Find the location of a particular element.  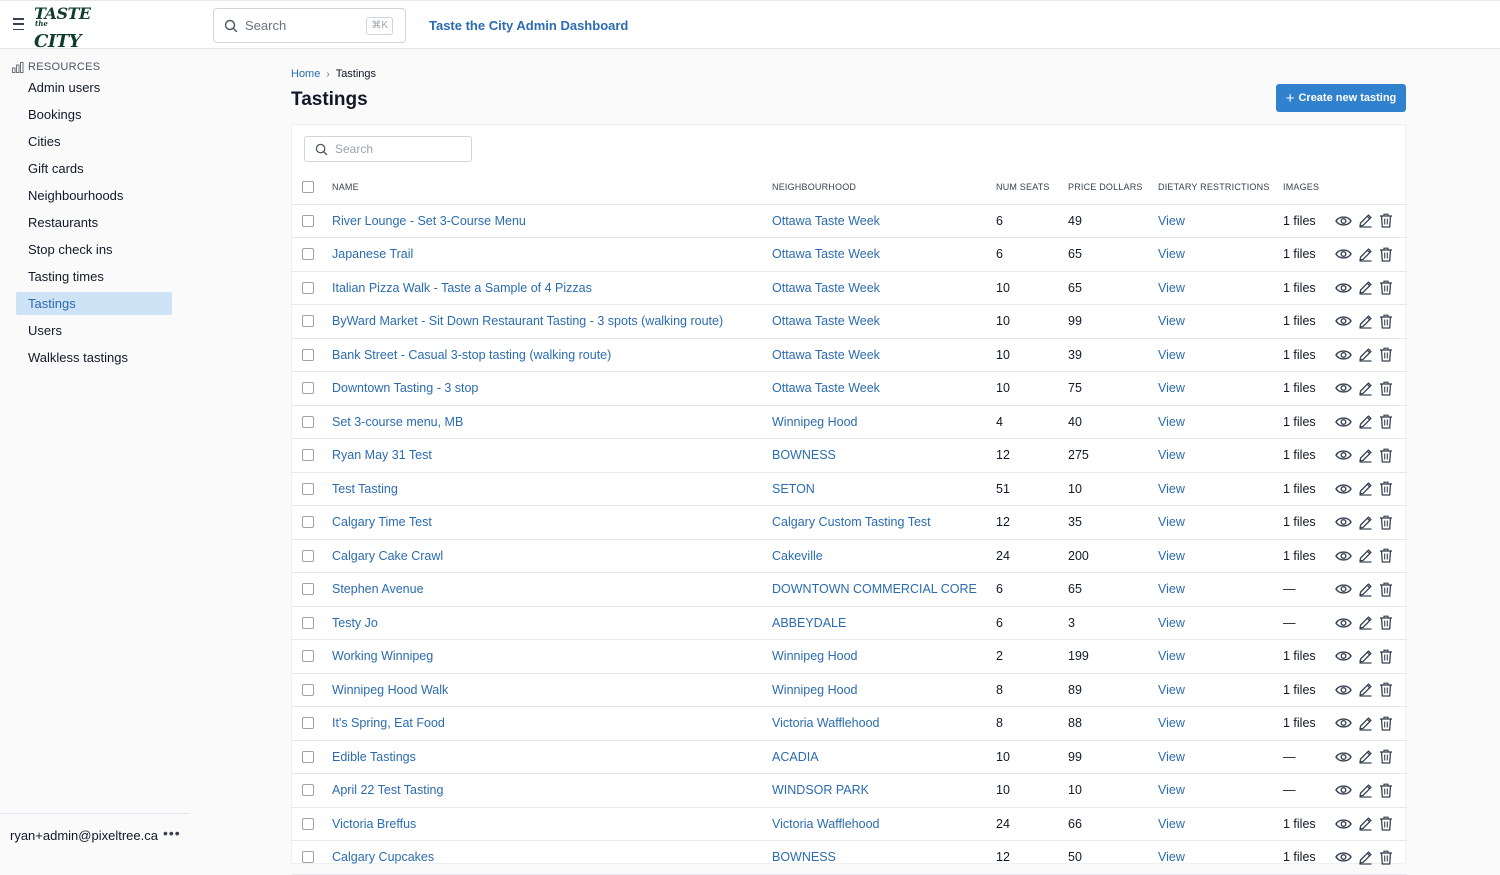

sidebar-item-cities: Cities is located at coordinates (94, 141).